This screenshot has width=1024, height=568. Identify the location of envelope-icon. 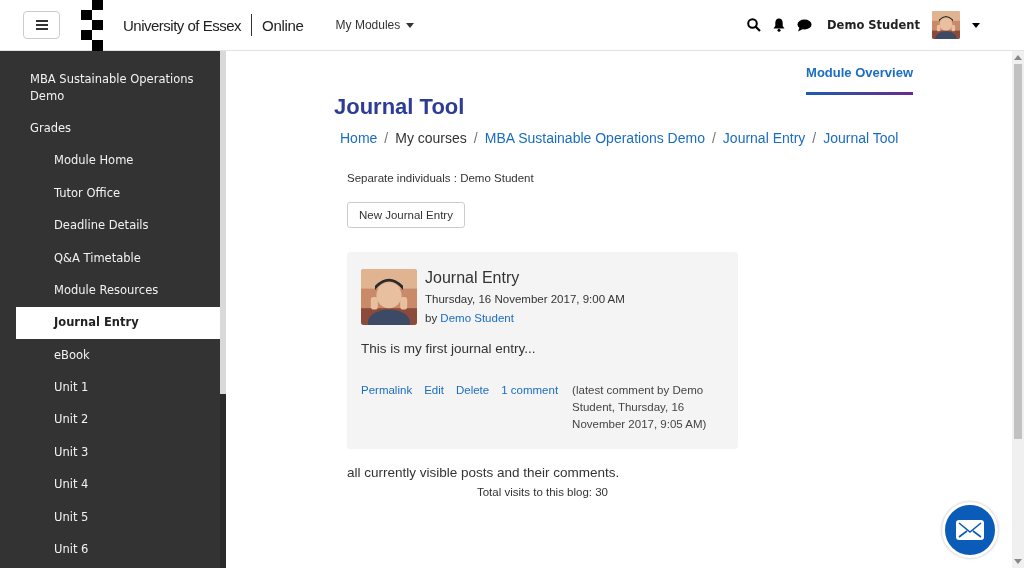
(970, 530).